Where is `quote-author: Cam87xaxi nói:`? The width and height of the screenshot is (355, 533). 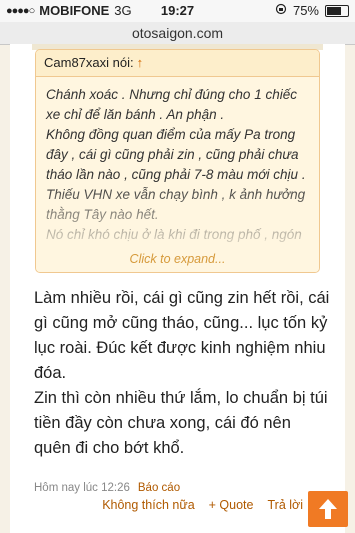
quote-author: Cam87xaxi nói: is located at coordinates (89, 62).